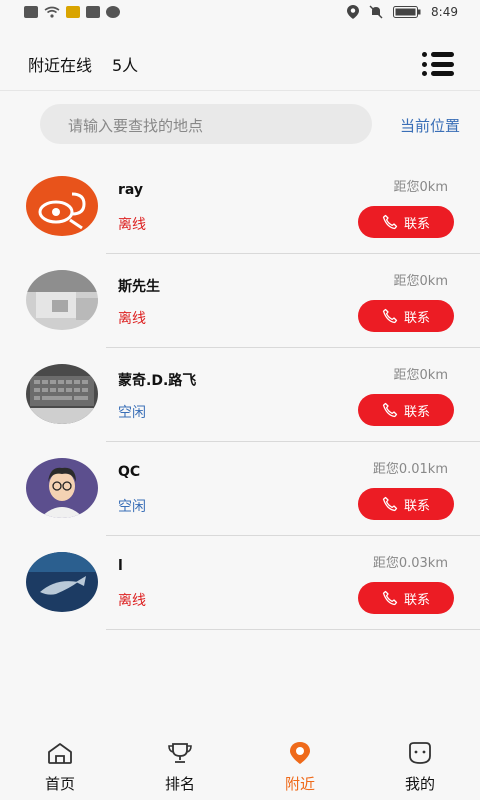 Image resolution: width=480 pixels, height=800 pixels. What do you see at coordinates (430, 125) in the screenshot?
I see `current-location-link: 当前位置` at bounding box center [430, 125].